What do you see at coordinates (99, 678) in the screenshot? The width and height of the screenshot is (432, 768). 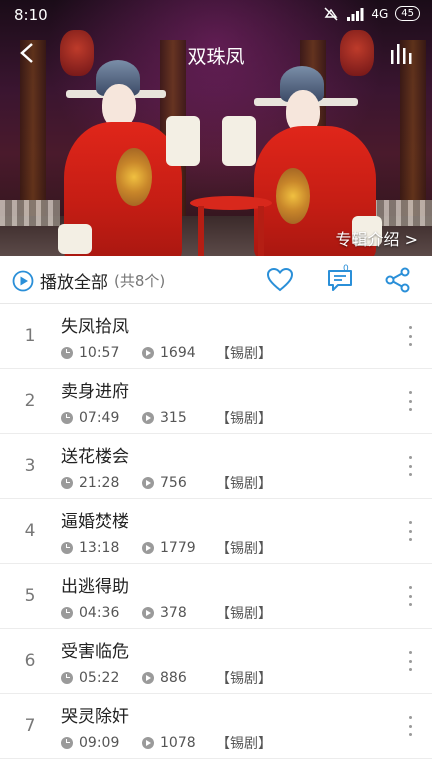 I see `track-duration: 05:22` at bounding box center [99, 678].